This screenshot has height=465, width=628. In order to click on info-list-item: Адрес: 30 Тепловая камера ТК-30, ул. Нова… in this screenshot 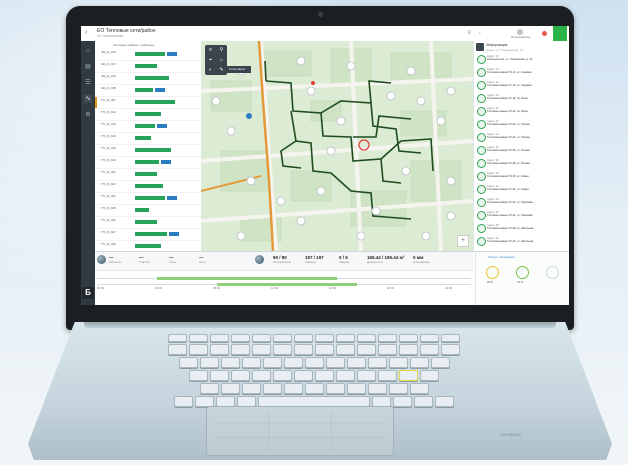, I will do `click(521, 176)`.